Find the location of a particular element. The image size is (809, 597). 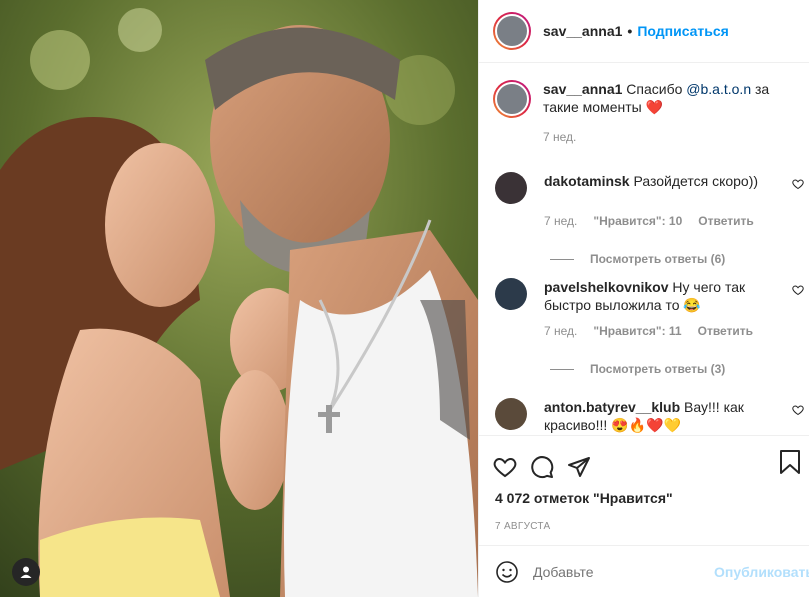

view-replies-button: Посмотреть ответы (3) is located at coordinates (672, 369).